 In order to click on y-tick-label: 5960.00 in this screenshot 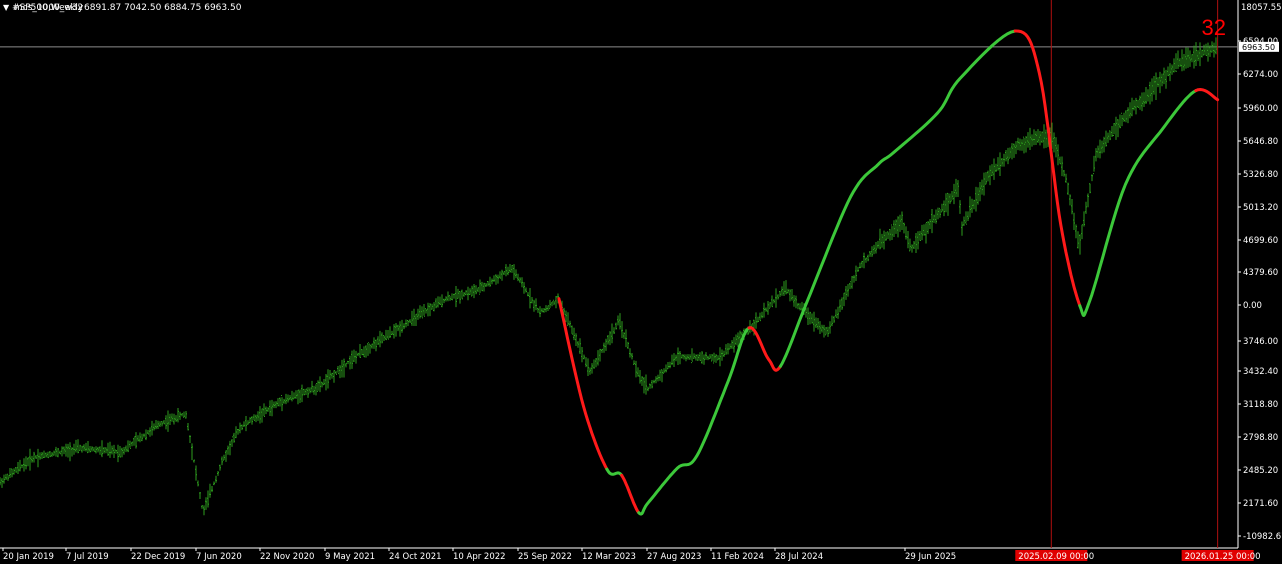, I will do `click(1260, 109)`.